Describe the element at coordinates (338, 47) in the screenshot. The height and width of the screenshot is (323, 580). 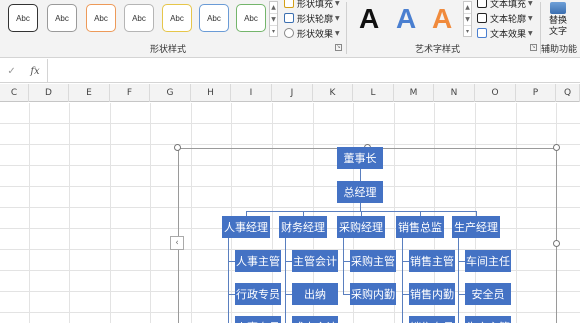
I see `shape-styles-launcher-icon: ↘` at that location.